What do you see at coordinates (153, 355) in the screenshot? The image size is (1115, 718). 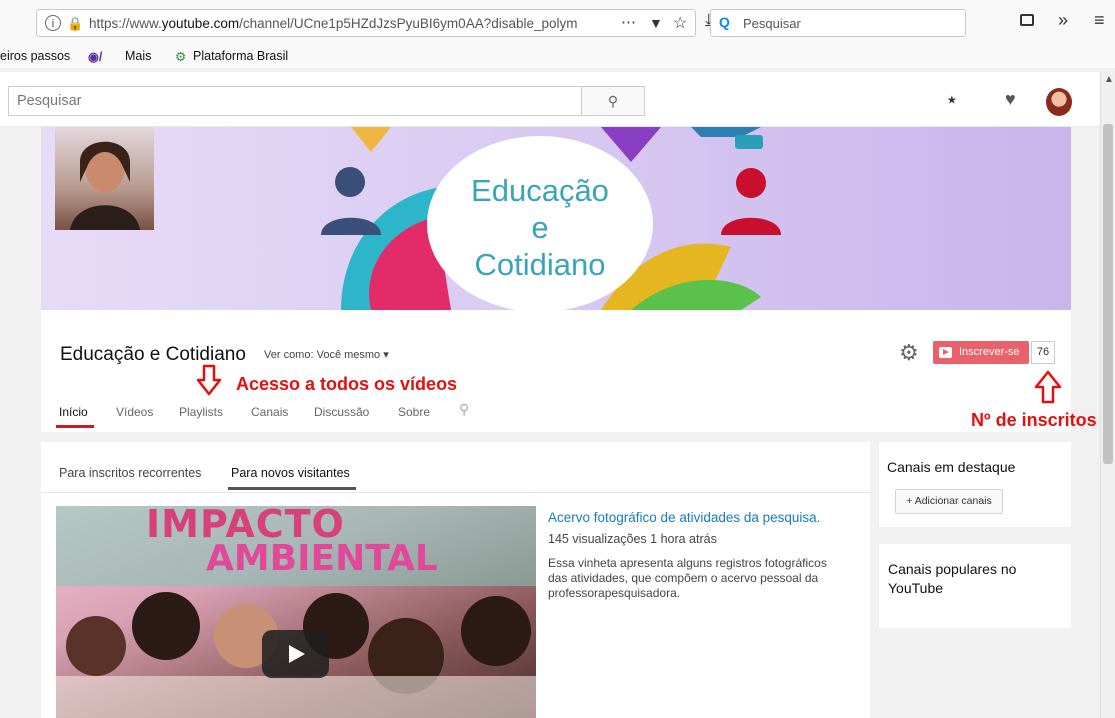 I see `channel-name: Educação e Cotidiano` at bounding box center [153, 355].